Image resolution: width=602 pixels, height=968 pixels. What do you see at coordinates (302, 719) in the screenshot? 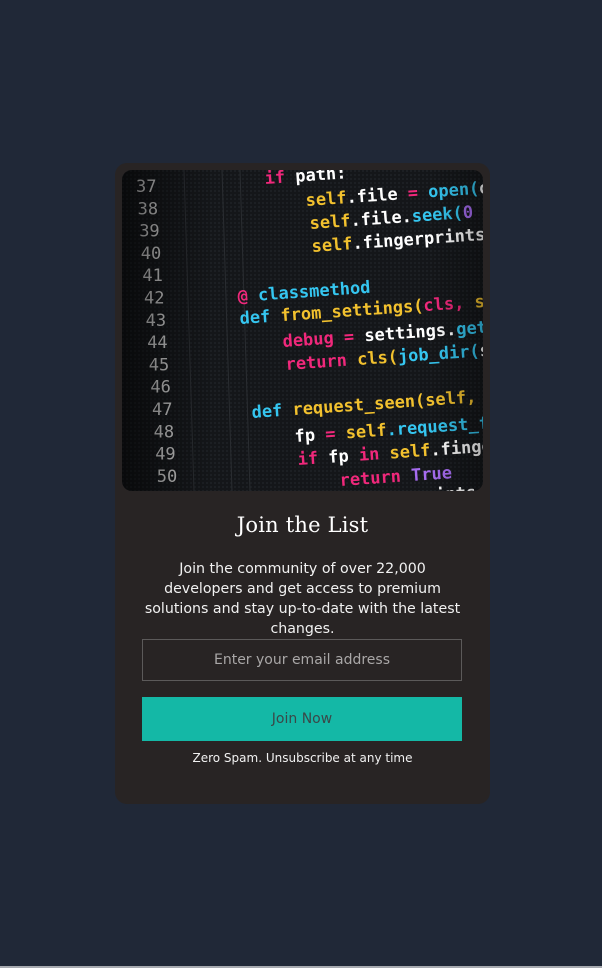
I see `join-now-button: Join Now` at bounding box center [302, 719].